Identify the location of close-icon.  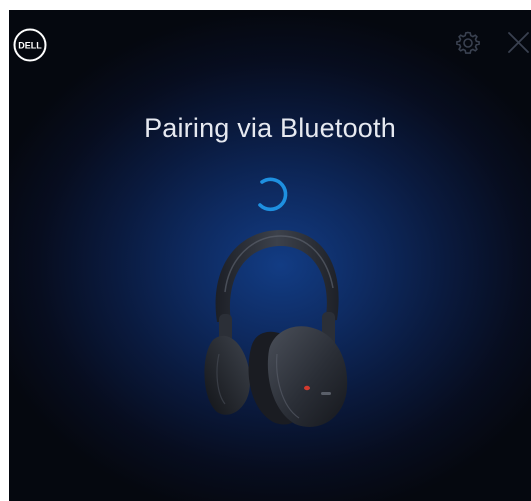
(518, 43).